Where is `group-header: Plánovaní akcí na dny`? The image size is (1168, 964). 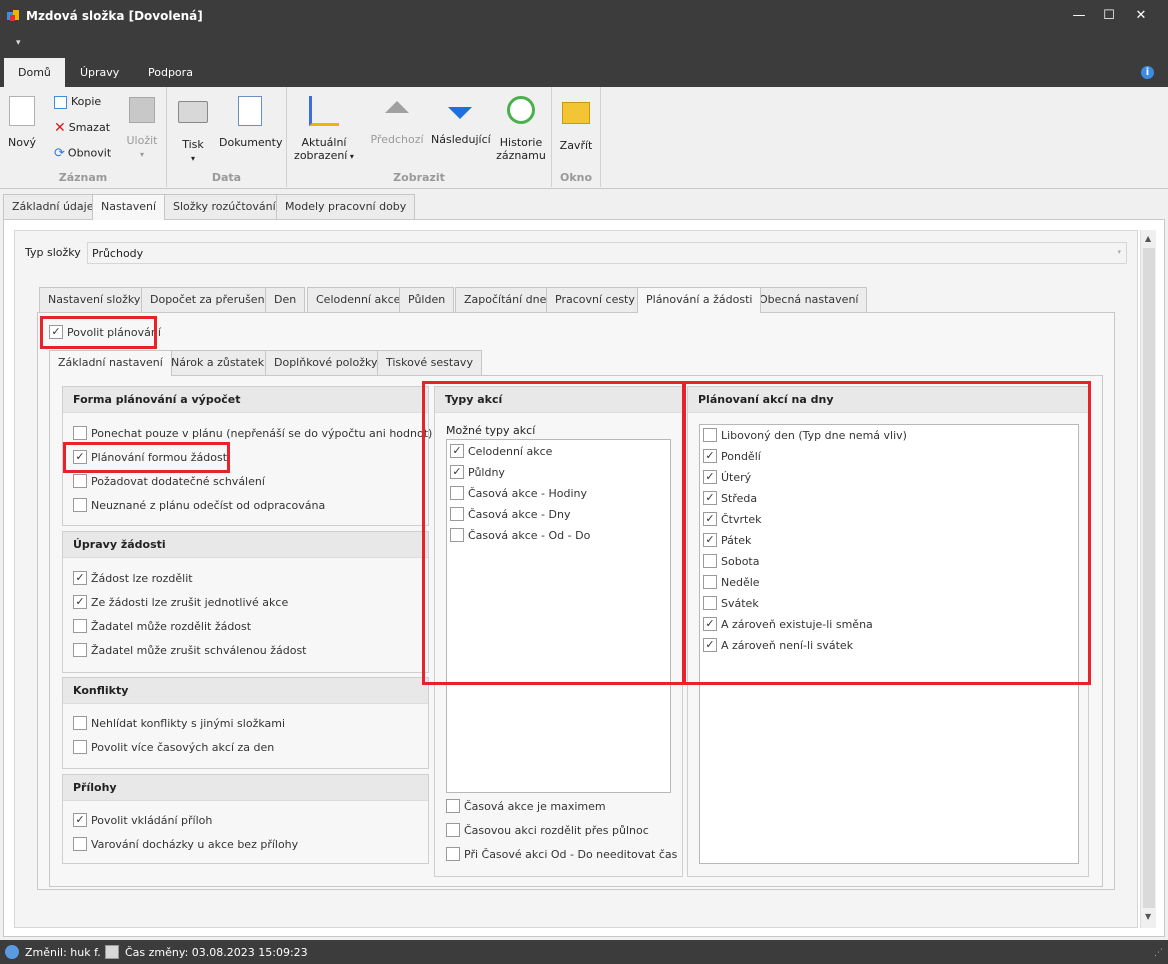
group-header: Plánovaní akcí na dny is located at coordinates (888, 400).